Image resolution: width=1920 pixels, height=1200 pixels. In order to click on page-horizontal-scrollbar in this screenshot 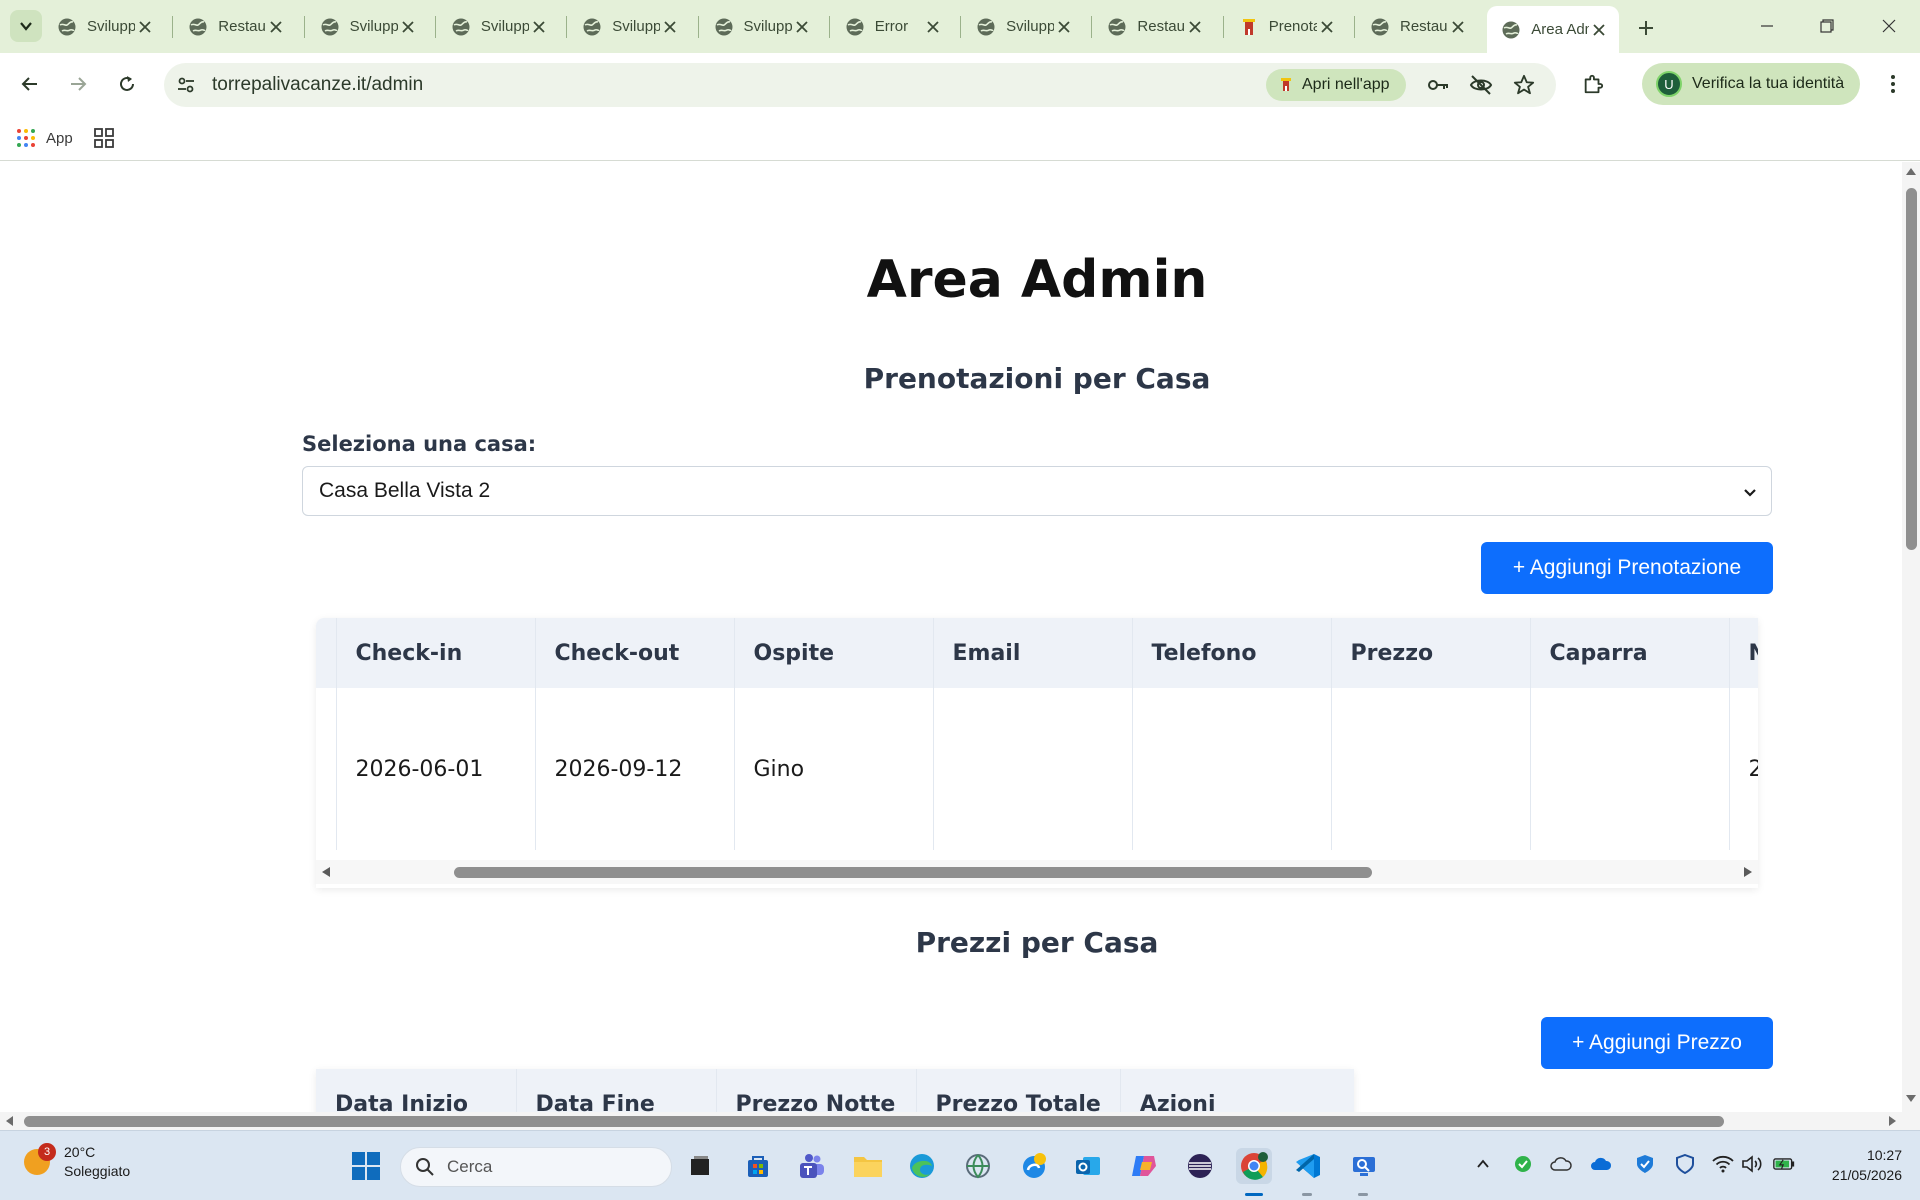, I will do `click(951, 1121)`.